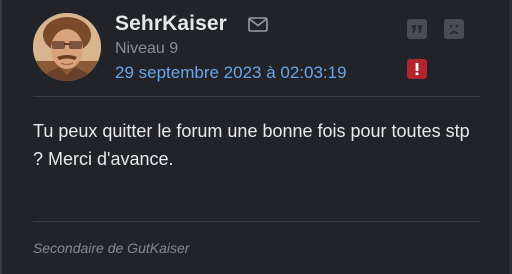 The image size is (512, 274). Describe the element at coordinates (258, 24) in the screenshot. I see `envelope-icon` at that location.